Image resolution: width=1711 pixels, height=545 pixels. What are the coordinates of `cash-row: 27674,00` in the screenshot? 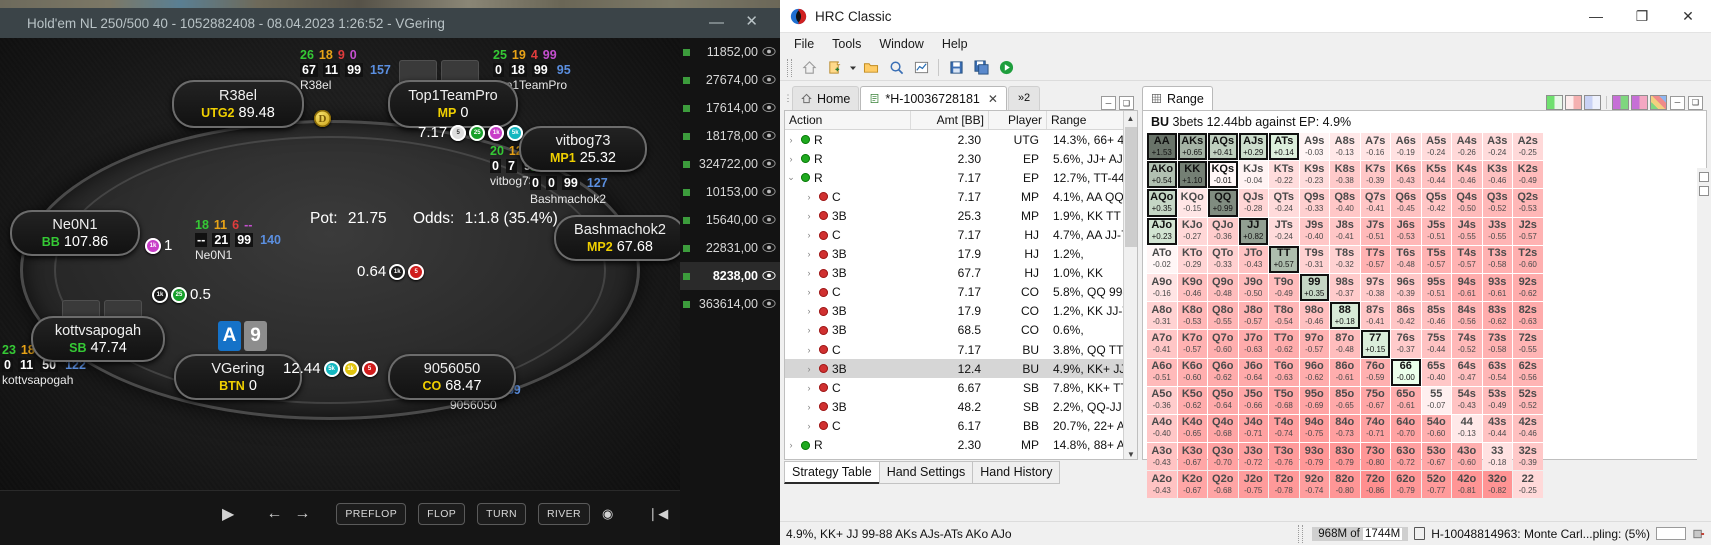 It's located at (730, 80).